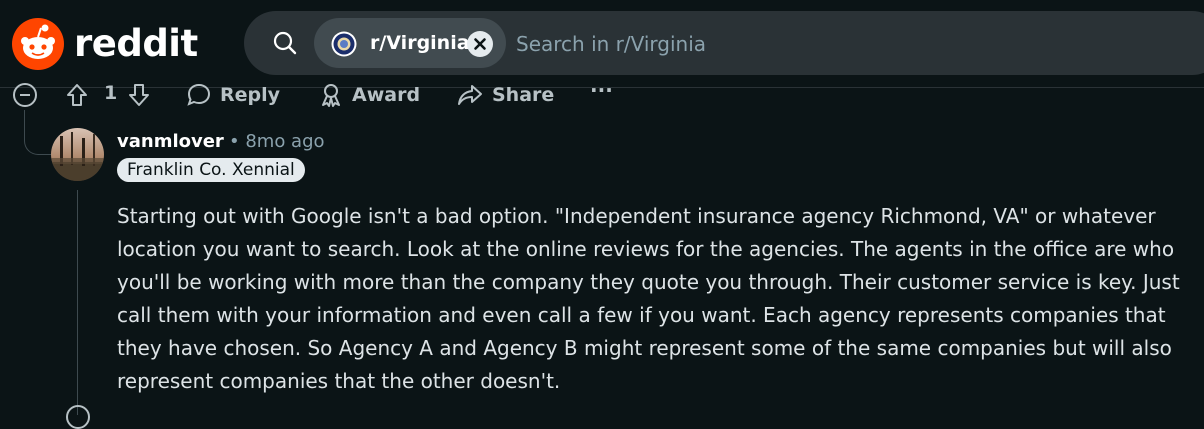 This screenshot has width=1204, height=429. What do you see at coordinates (331, 95) in the screenshot?
I see `award-icon` at bounding box center [331, 95].